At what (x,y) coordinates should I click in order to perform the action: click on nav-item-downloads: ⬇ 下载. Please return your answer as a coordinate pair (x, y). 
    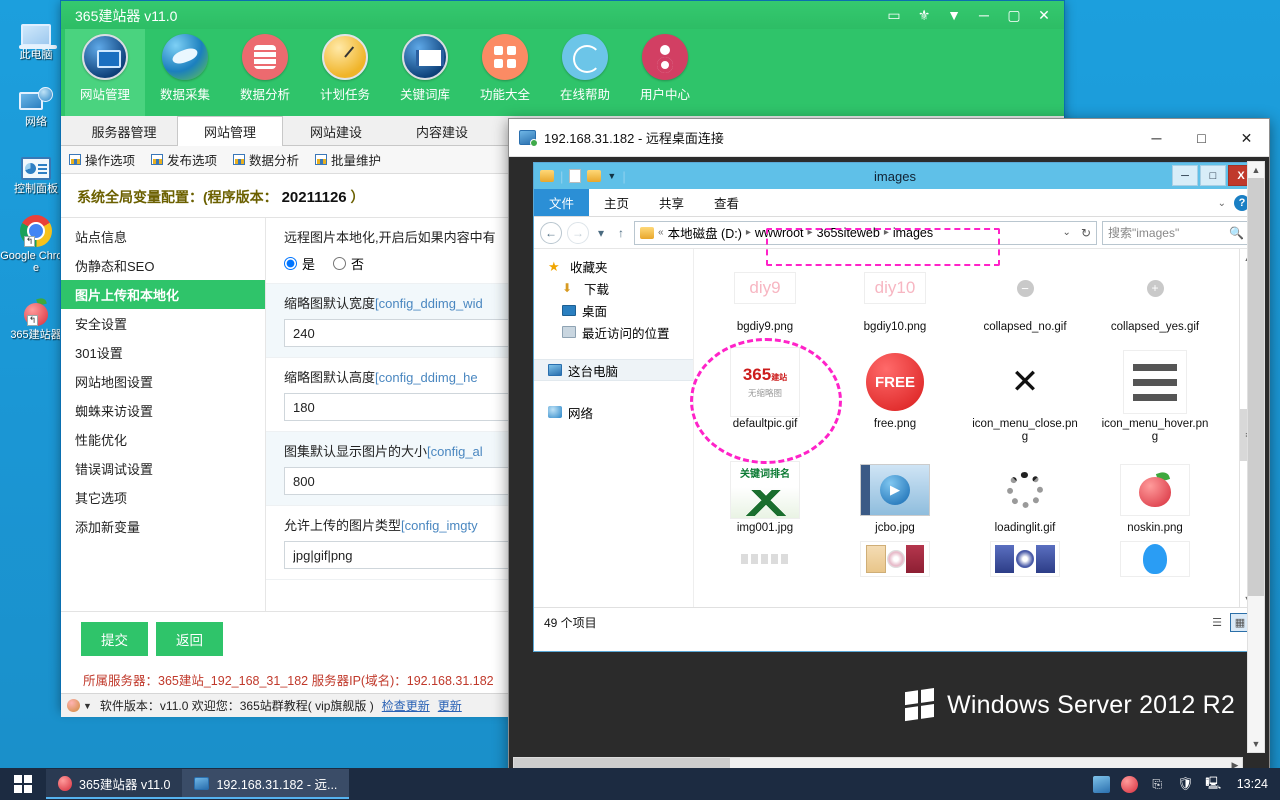
    Looking at the image, I should click on (613, 288).